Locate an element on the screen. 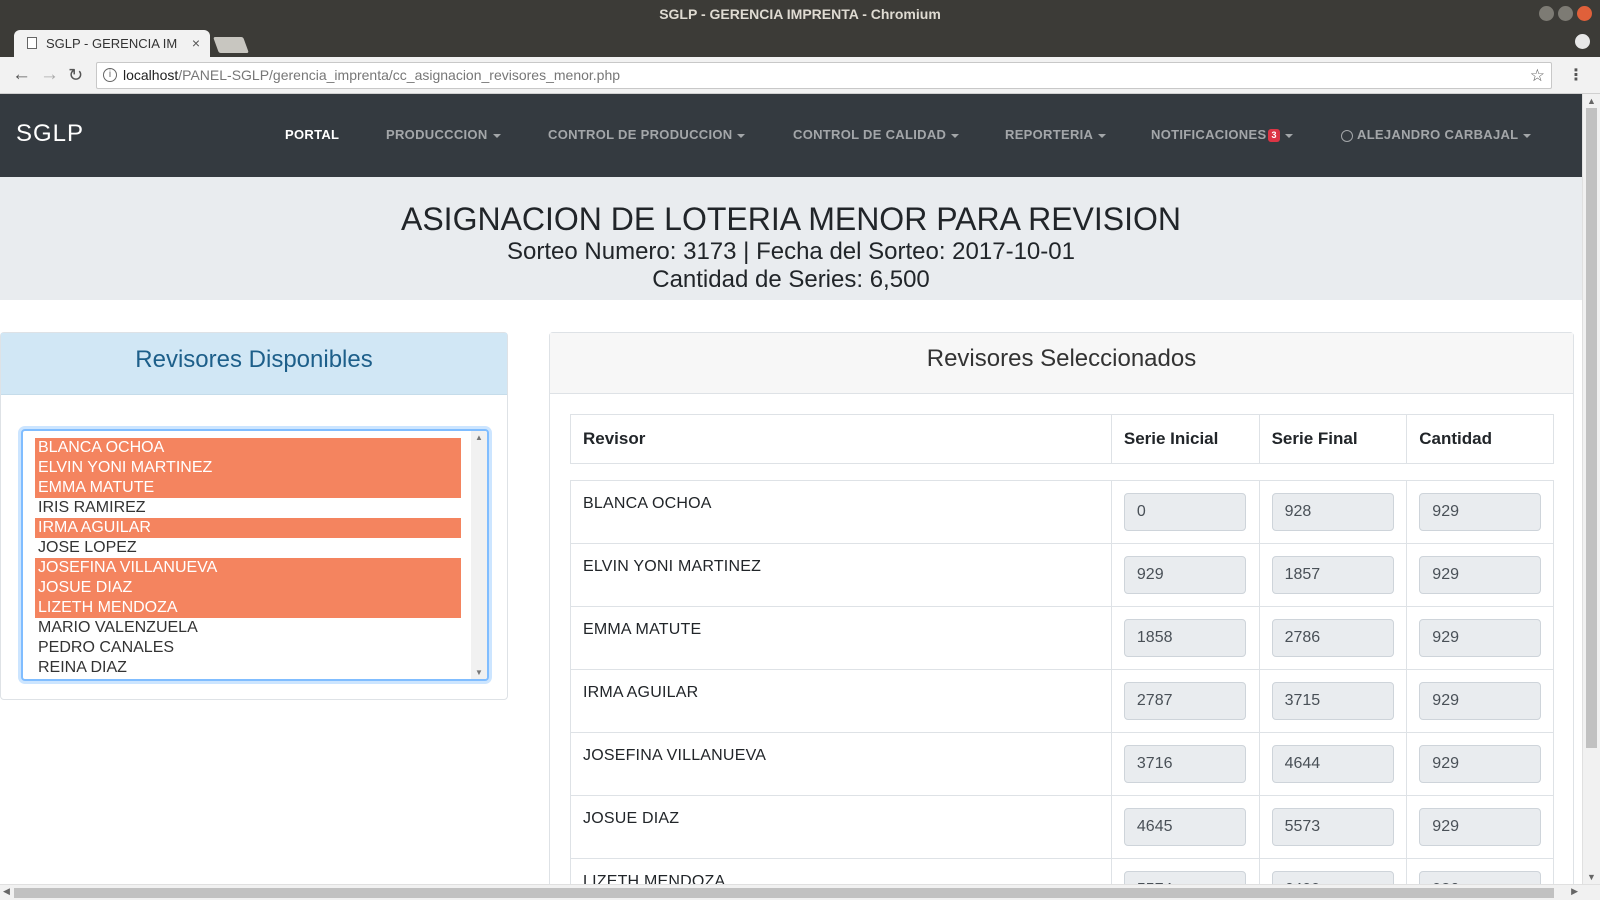 The height and width of the screenshot is (900, 1600). browser-tab: SGLP - GERENCIA IM × is located at coordinates (112, 43).